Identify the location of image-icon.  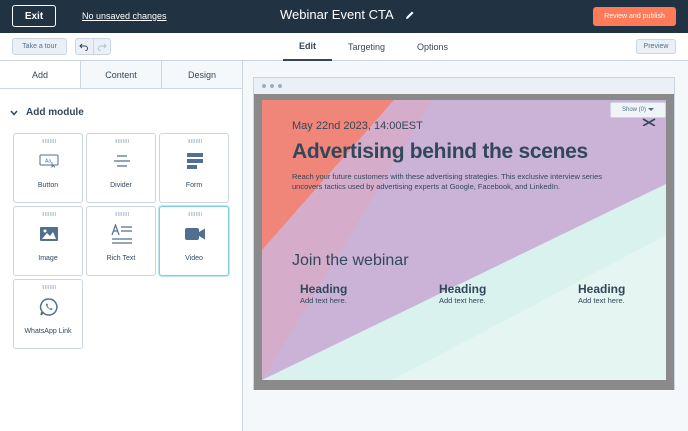
(49, 234).